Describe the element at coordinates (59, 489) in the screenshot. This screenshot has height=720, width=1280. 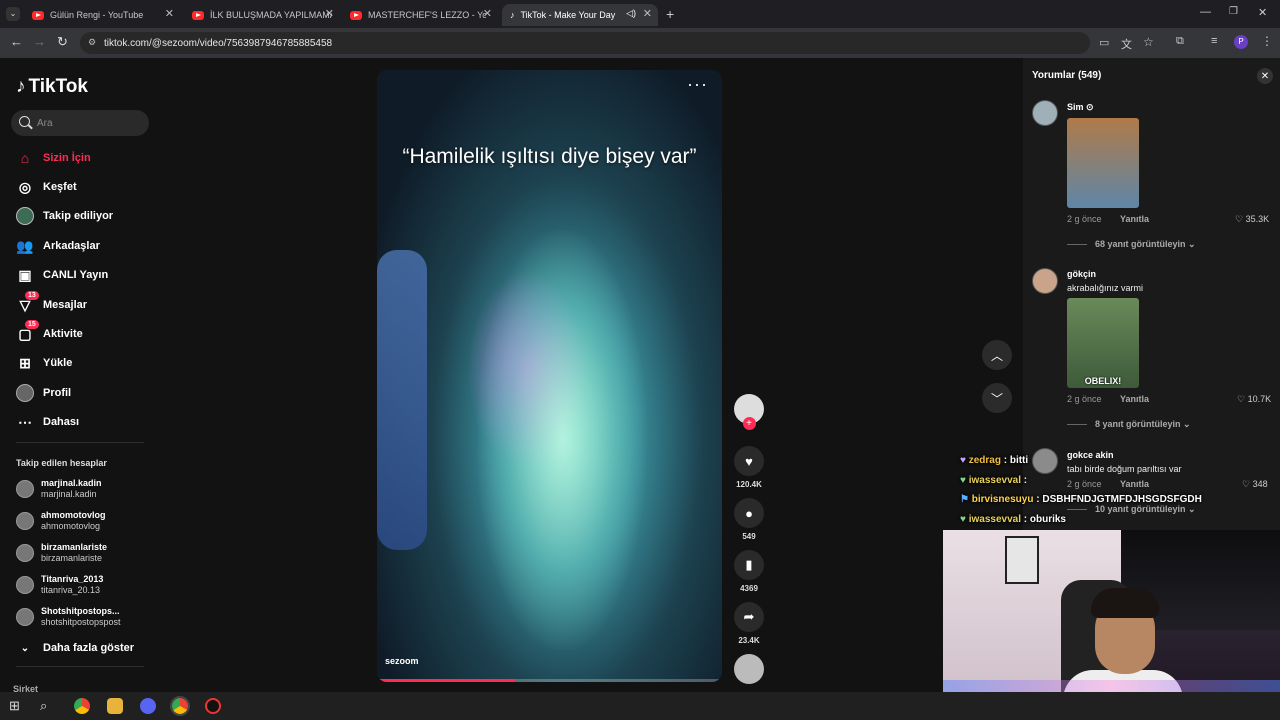
I see `followed-account: marjinal.kadin marjinal.kadin` at that location.